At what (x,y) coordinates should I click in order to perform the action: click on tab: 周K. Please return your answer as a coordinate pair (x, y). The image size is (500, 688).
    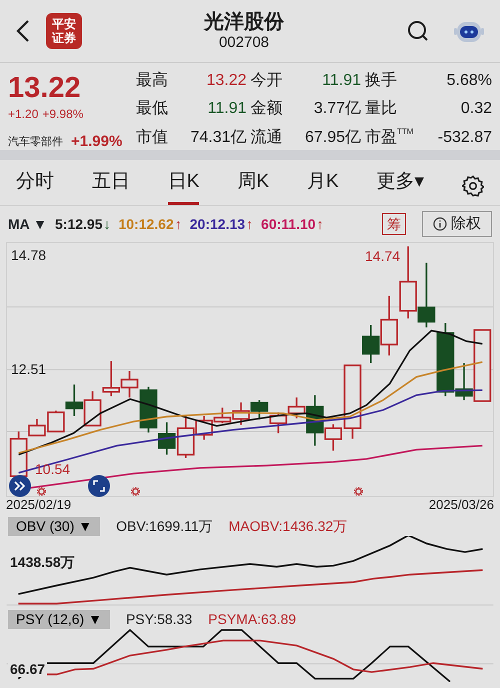
    Looking at the image, I should click on (253, 186).